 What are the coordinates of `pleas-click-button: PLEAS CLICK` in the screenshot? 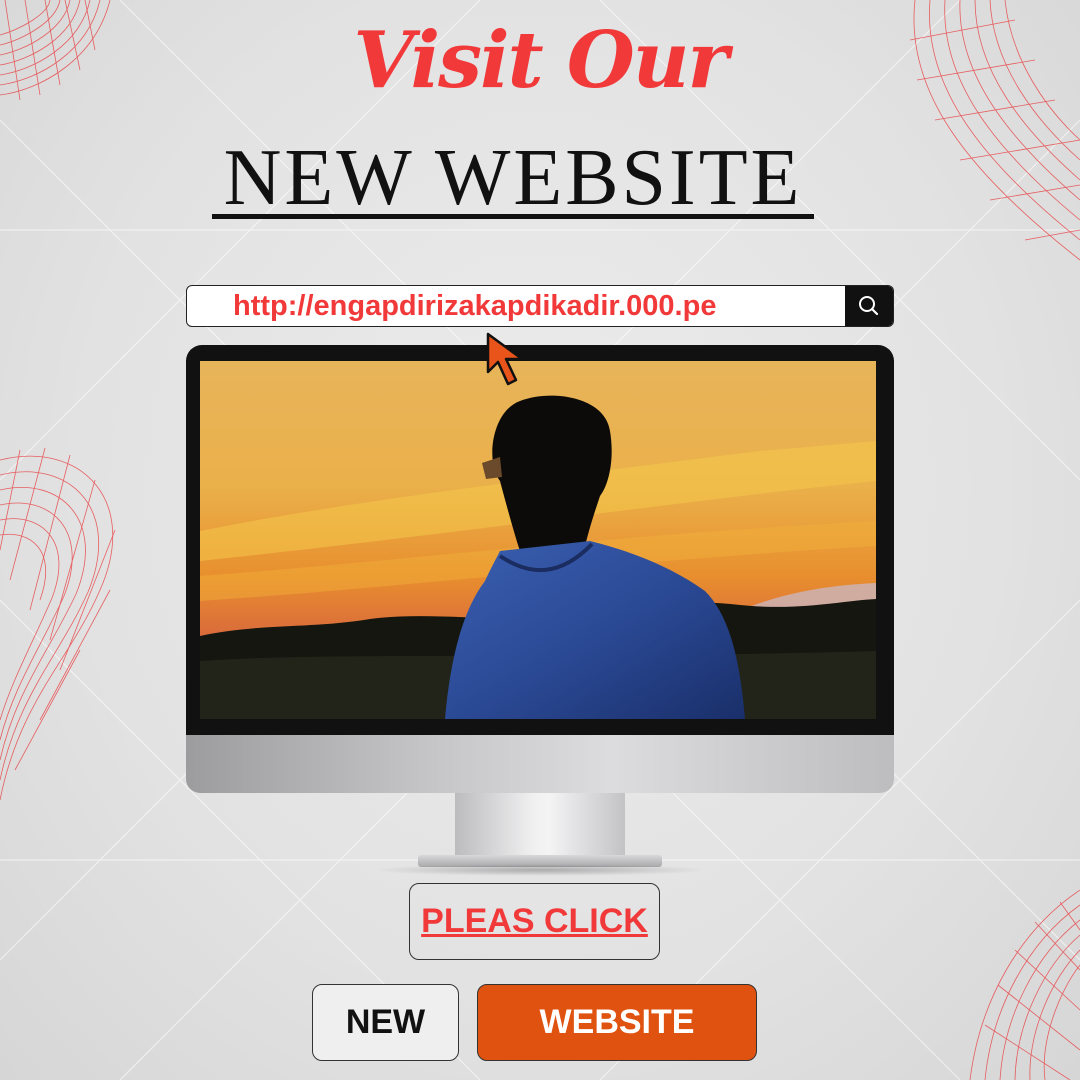 It's located at (534, 921).